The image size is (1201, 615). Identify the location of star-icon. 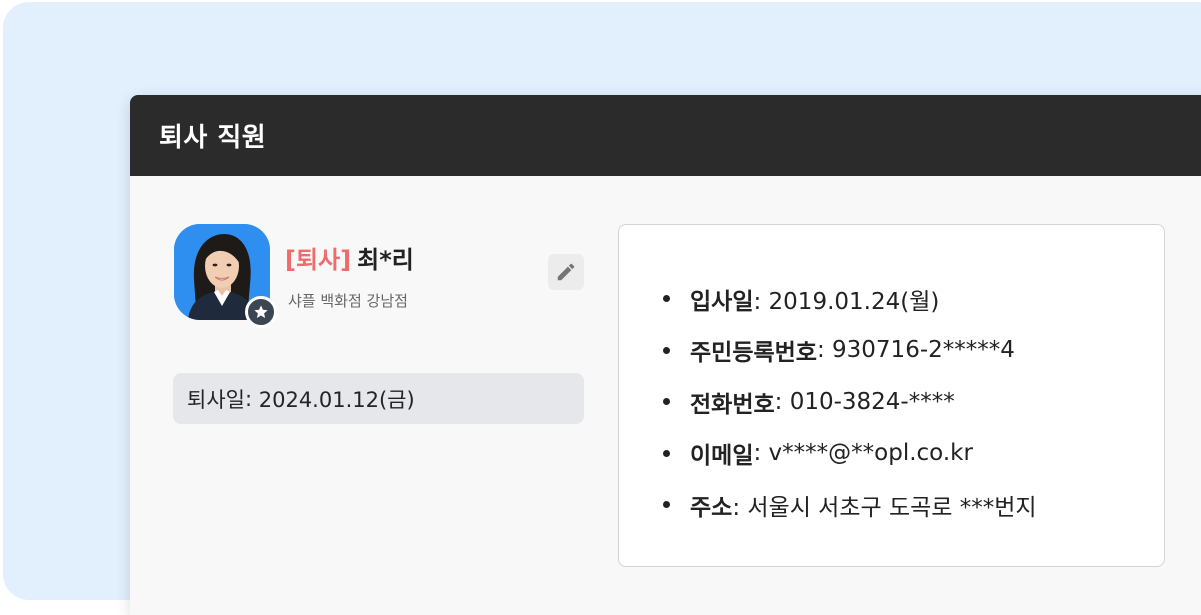
(261, 311).